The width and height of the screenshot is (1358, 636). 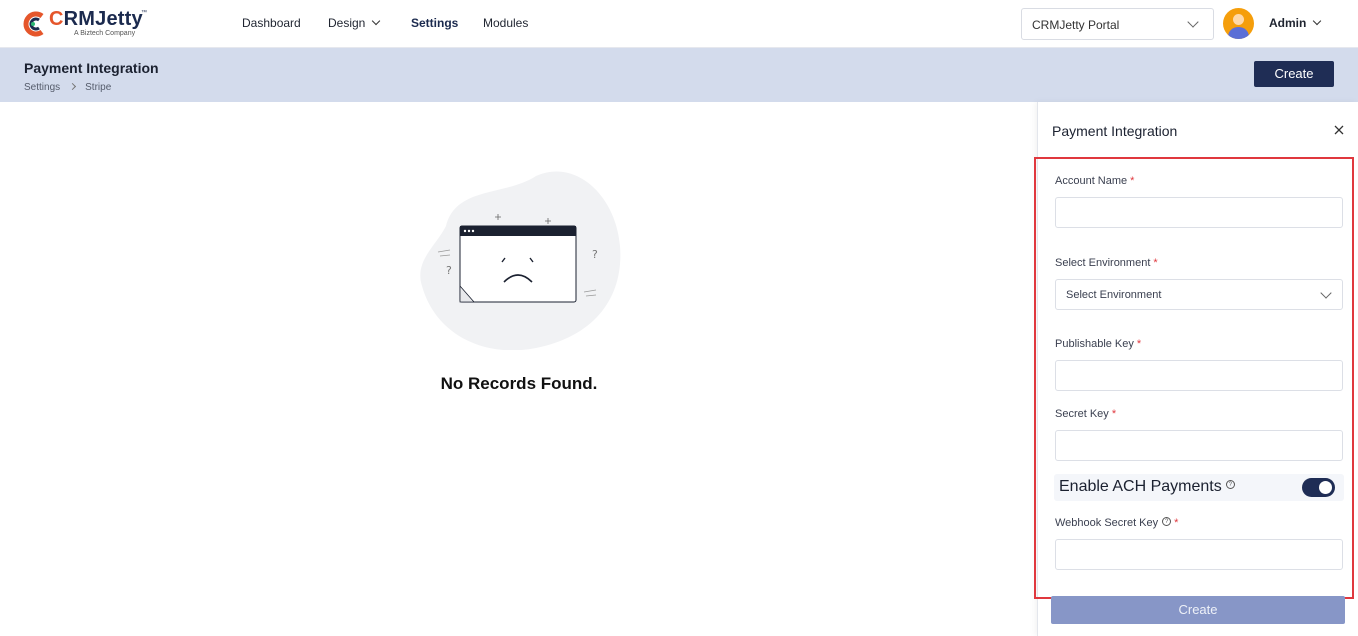 I want to click on create-button: Create, so click(x=1294, y=74).